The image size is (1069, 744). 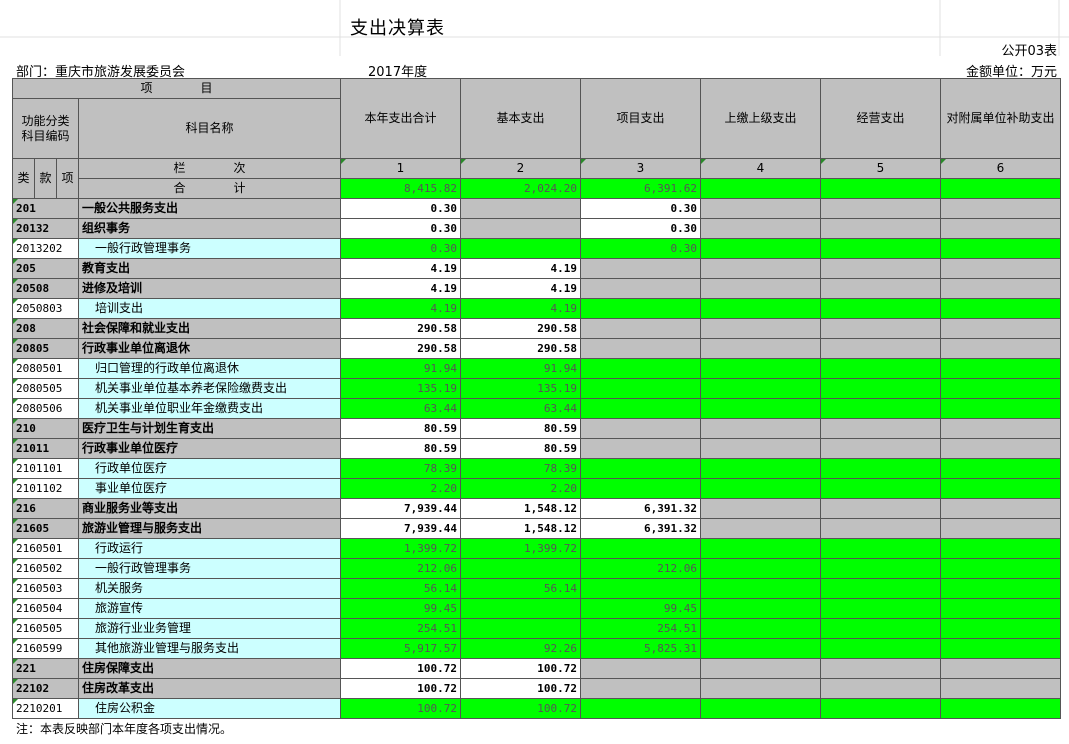 I want to click on amount-cell: 91.94, so click(x=520, y=368).